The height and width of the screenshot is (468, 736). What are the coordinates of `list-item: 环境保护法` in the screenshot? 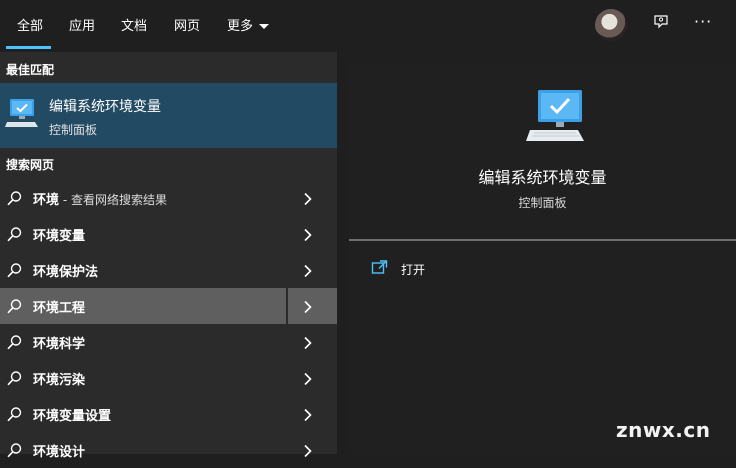 It's located at (168, 270).